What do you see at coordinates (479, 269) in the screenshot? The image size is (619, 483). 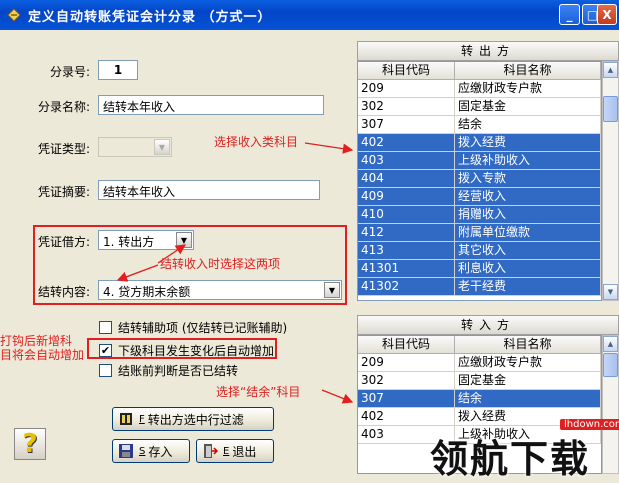 I see `table-row: 41301 利息收入` at bounding box center [479, 269].